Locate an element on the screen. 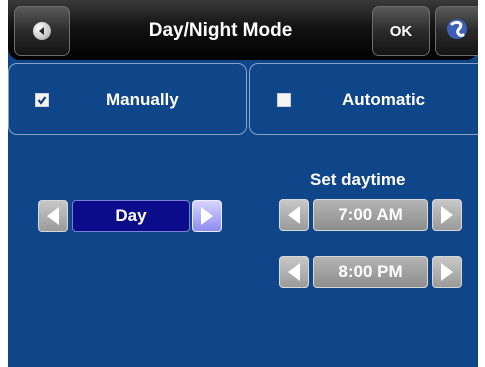 This screenshot has height=367, width=485. end-time-next-button is located at coordinates (447, 272).